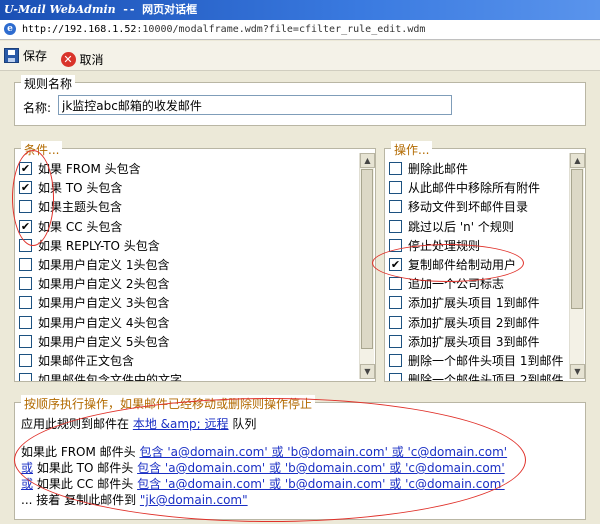  Describe the element at coordinates (486, 360) in the screenshot. I see `action-label: 删除一个邮件头项目 1到邮件` at that location.